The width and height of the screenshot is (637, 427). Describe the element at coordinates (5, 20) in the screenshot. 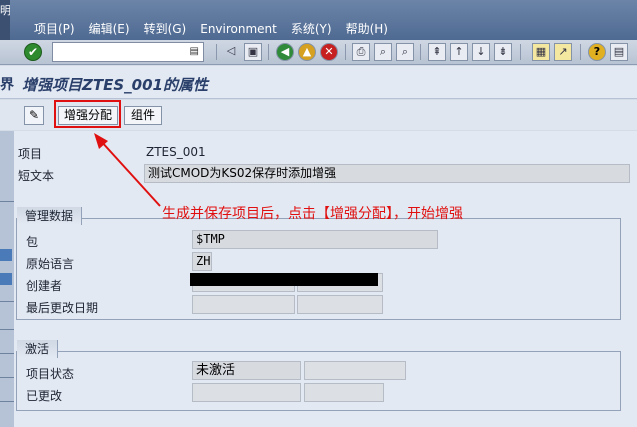

I see `window-edge: 明` at that location.